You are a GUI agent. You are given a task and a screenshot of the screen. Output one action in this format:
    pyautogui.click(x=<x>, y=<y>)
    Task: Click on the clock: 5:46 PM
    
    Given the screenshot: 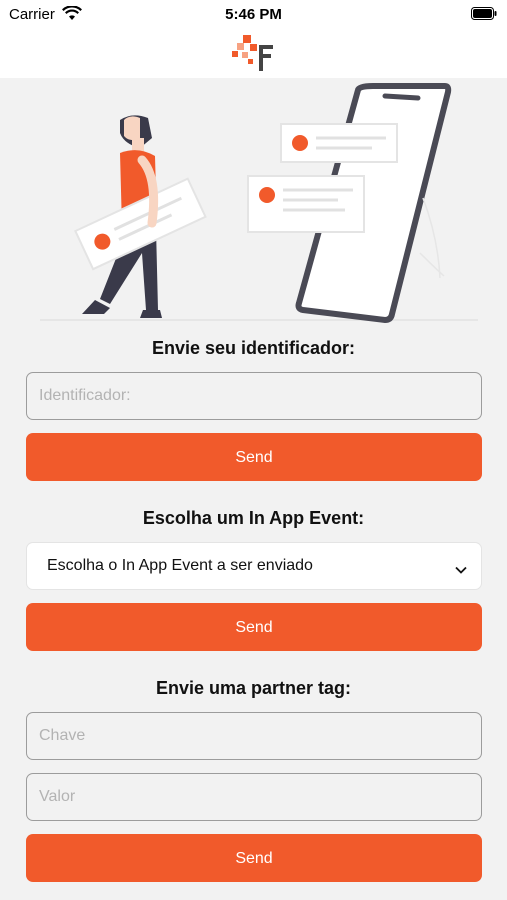 What is the action you would take?
    pyautogui.click(x=253, y=14)
    